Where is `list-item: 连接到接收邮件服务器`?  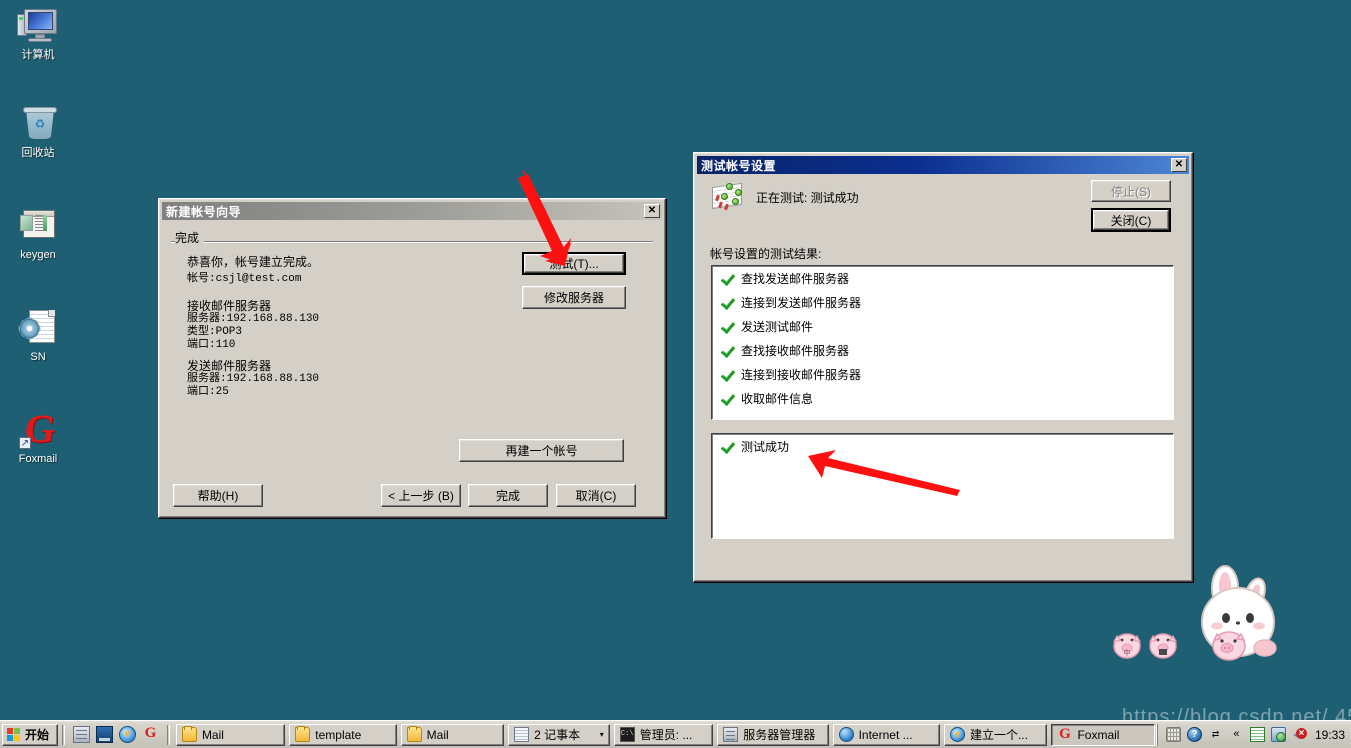 list-item: 连接到接收邮件服务器 is located at coordinates (942, 374).